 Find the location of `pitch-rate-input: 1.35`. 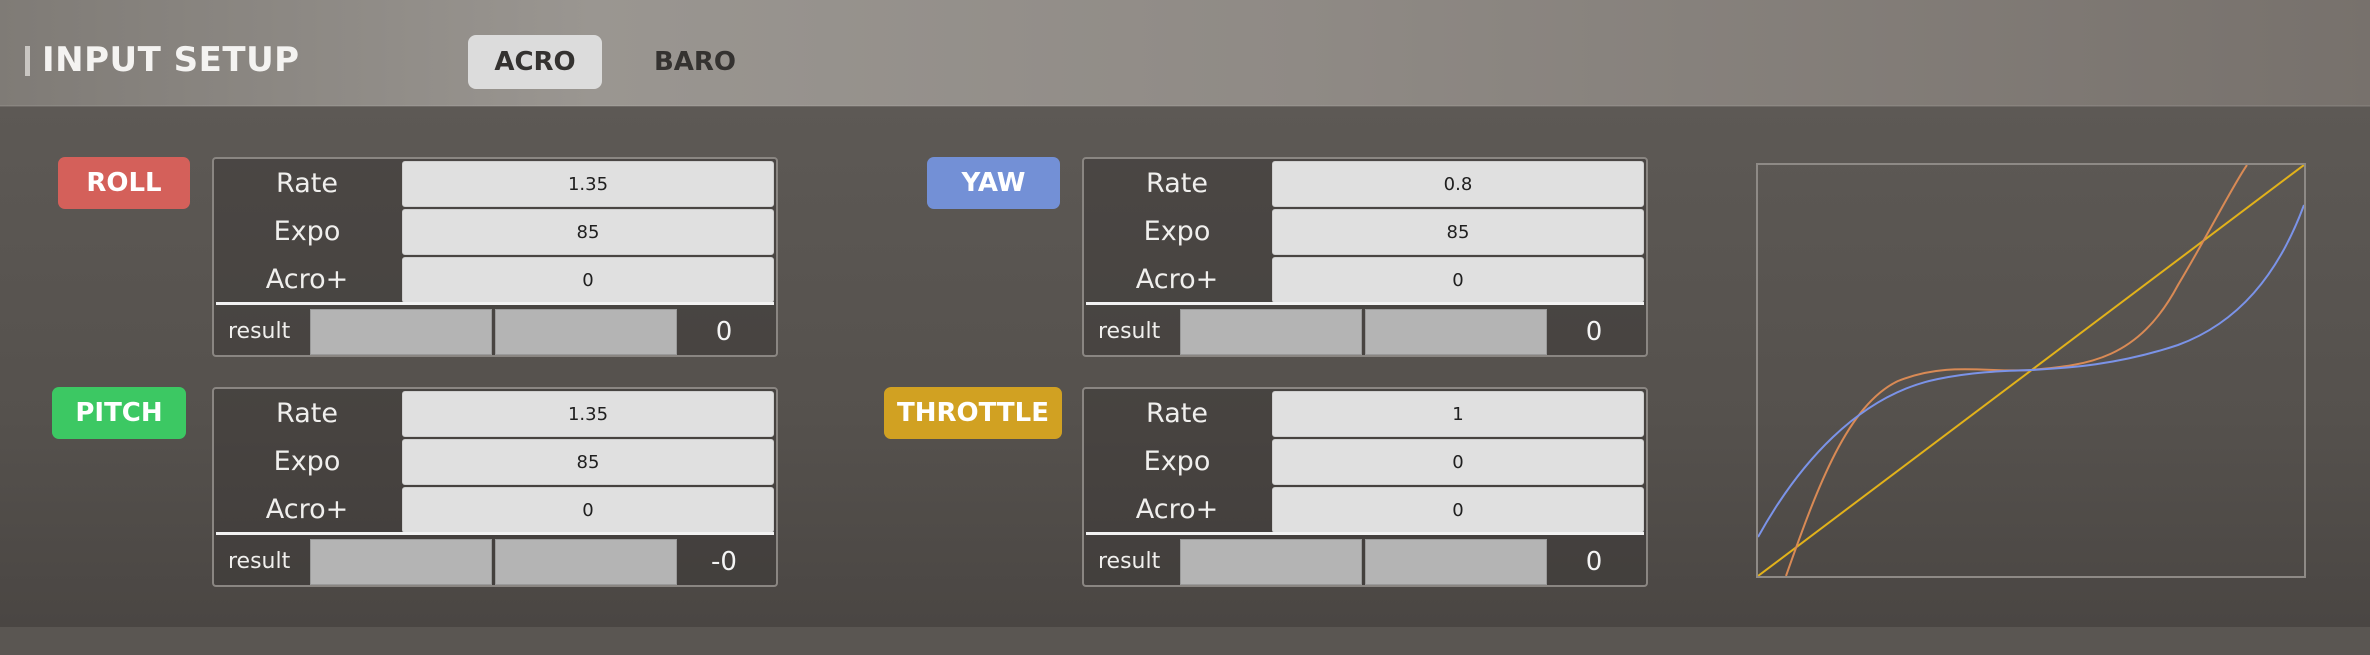

pitch-rate-input: 1.35 is located at coordinates (588, 414).